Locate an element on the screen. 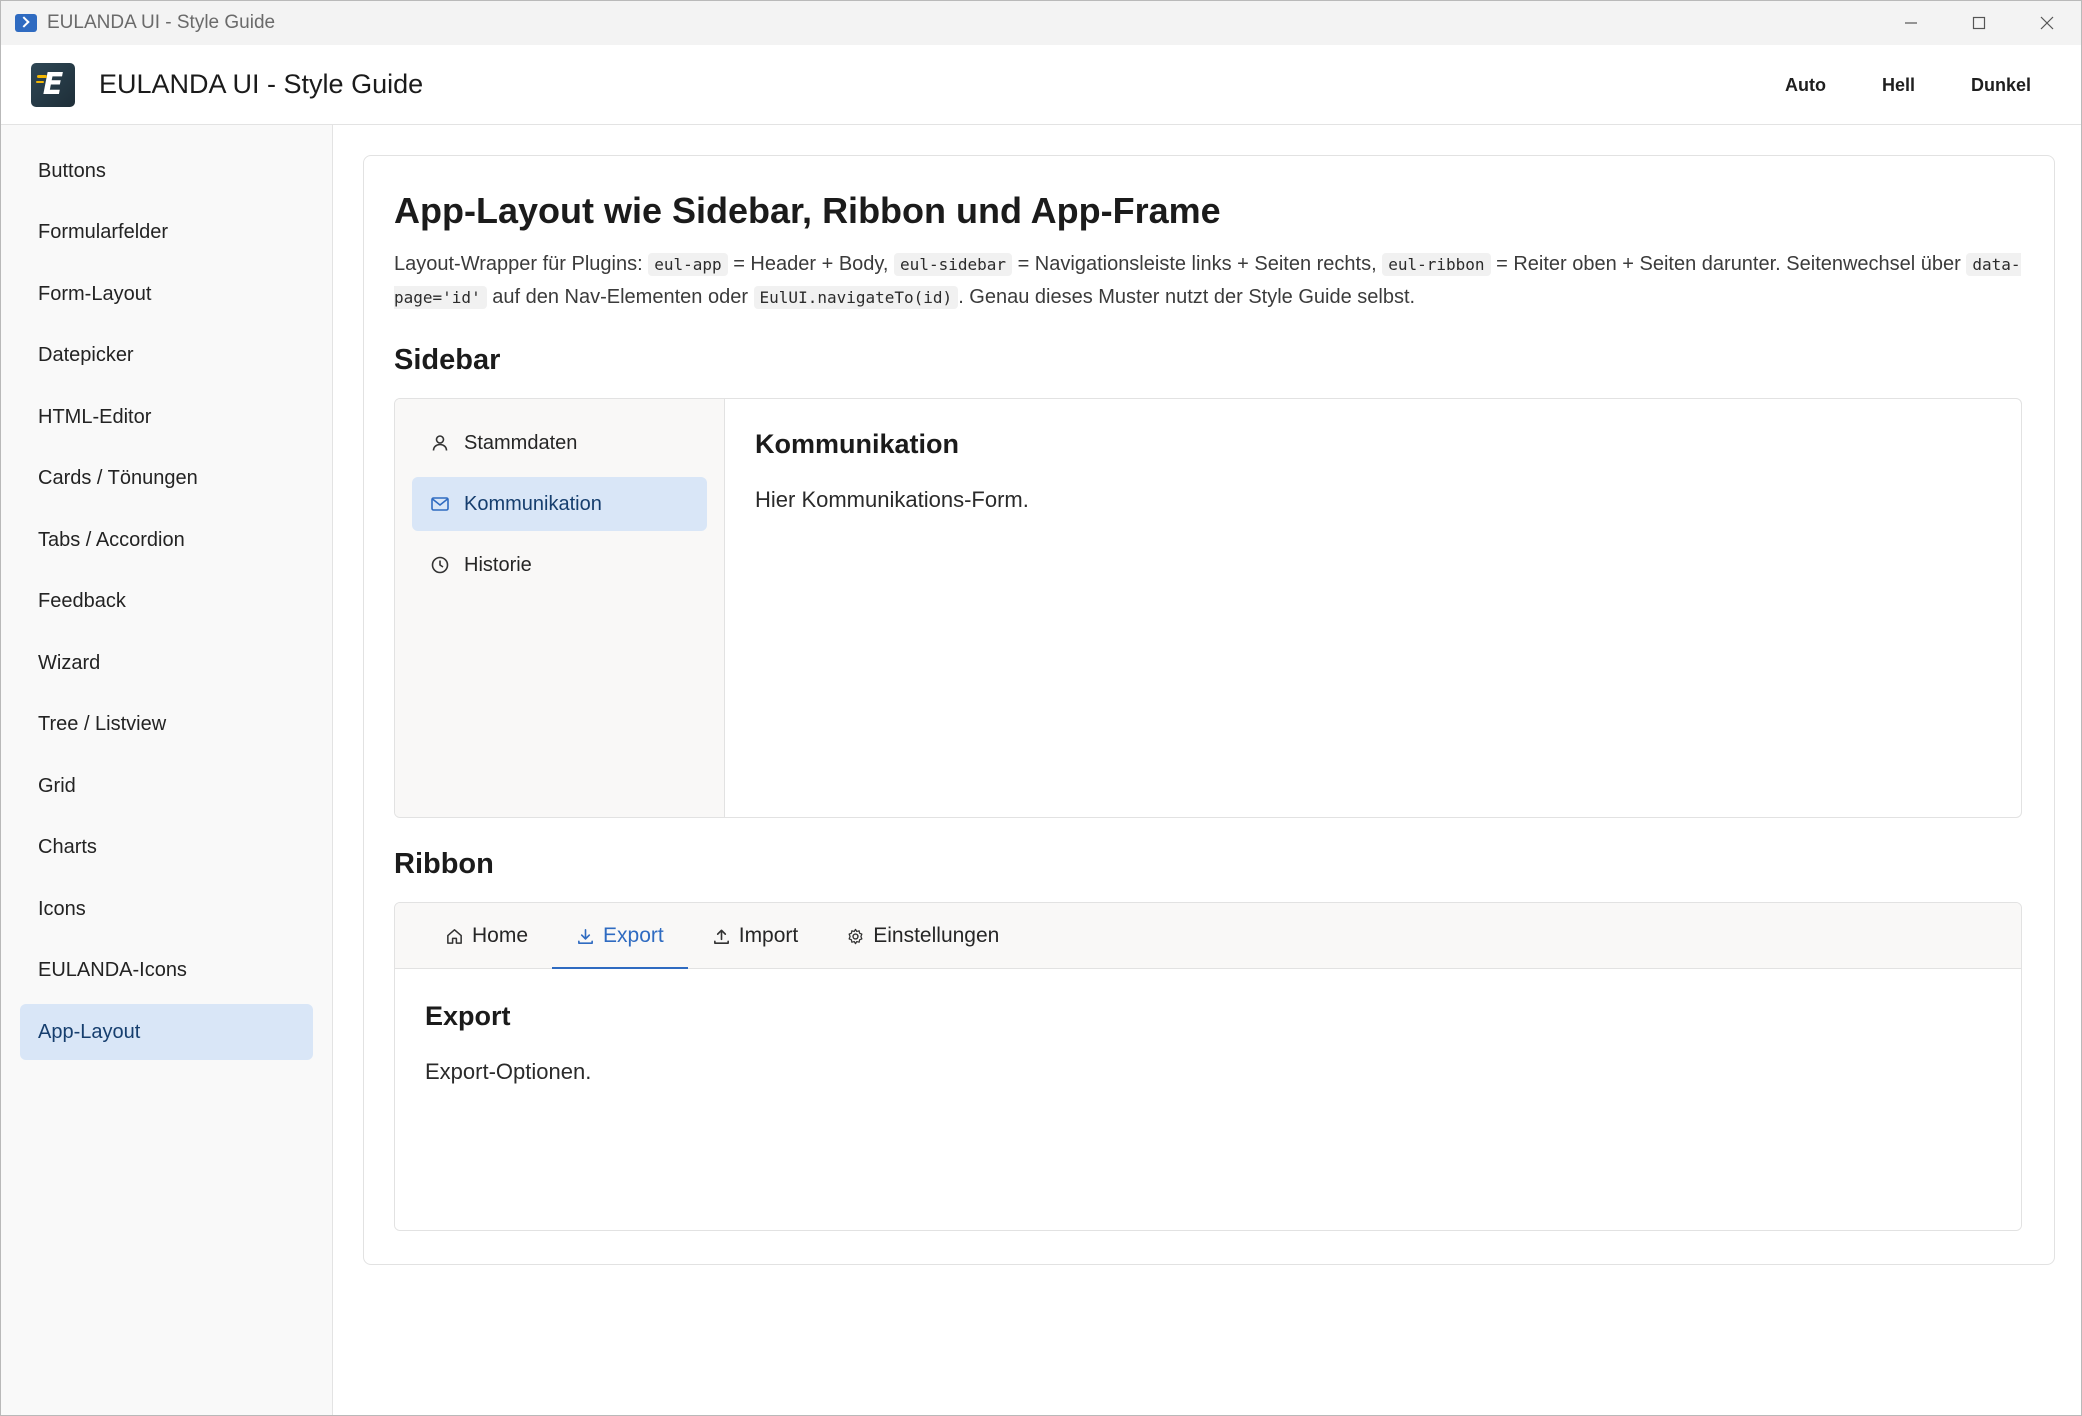 The height and width of the screenshot is (1416, 2082). demo-sidebar-item-label: Historie is located at coordinates (498, 564).